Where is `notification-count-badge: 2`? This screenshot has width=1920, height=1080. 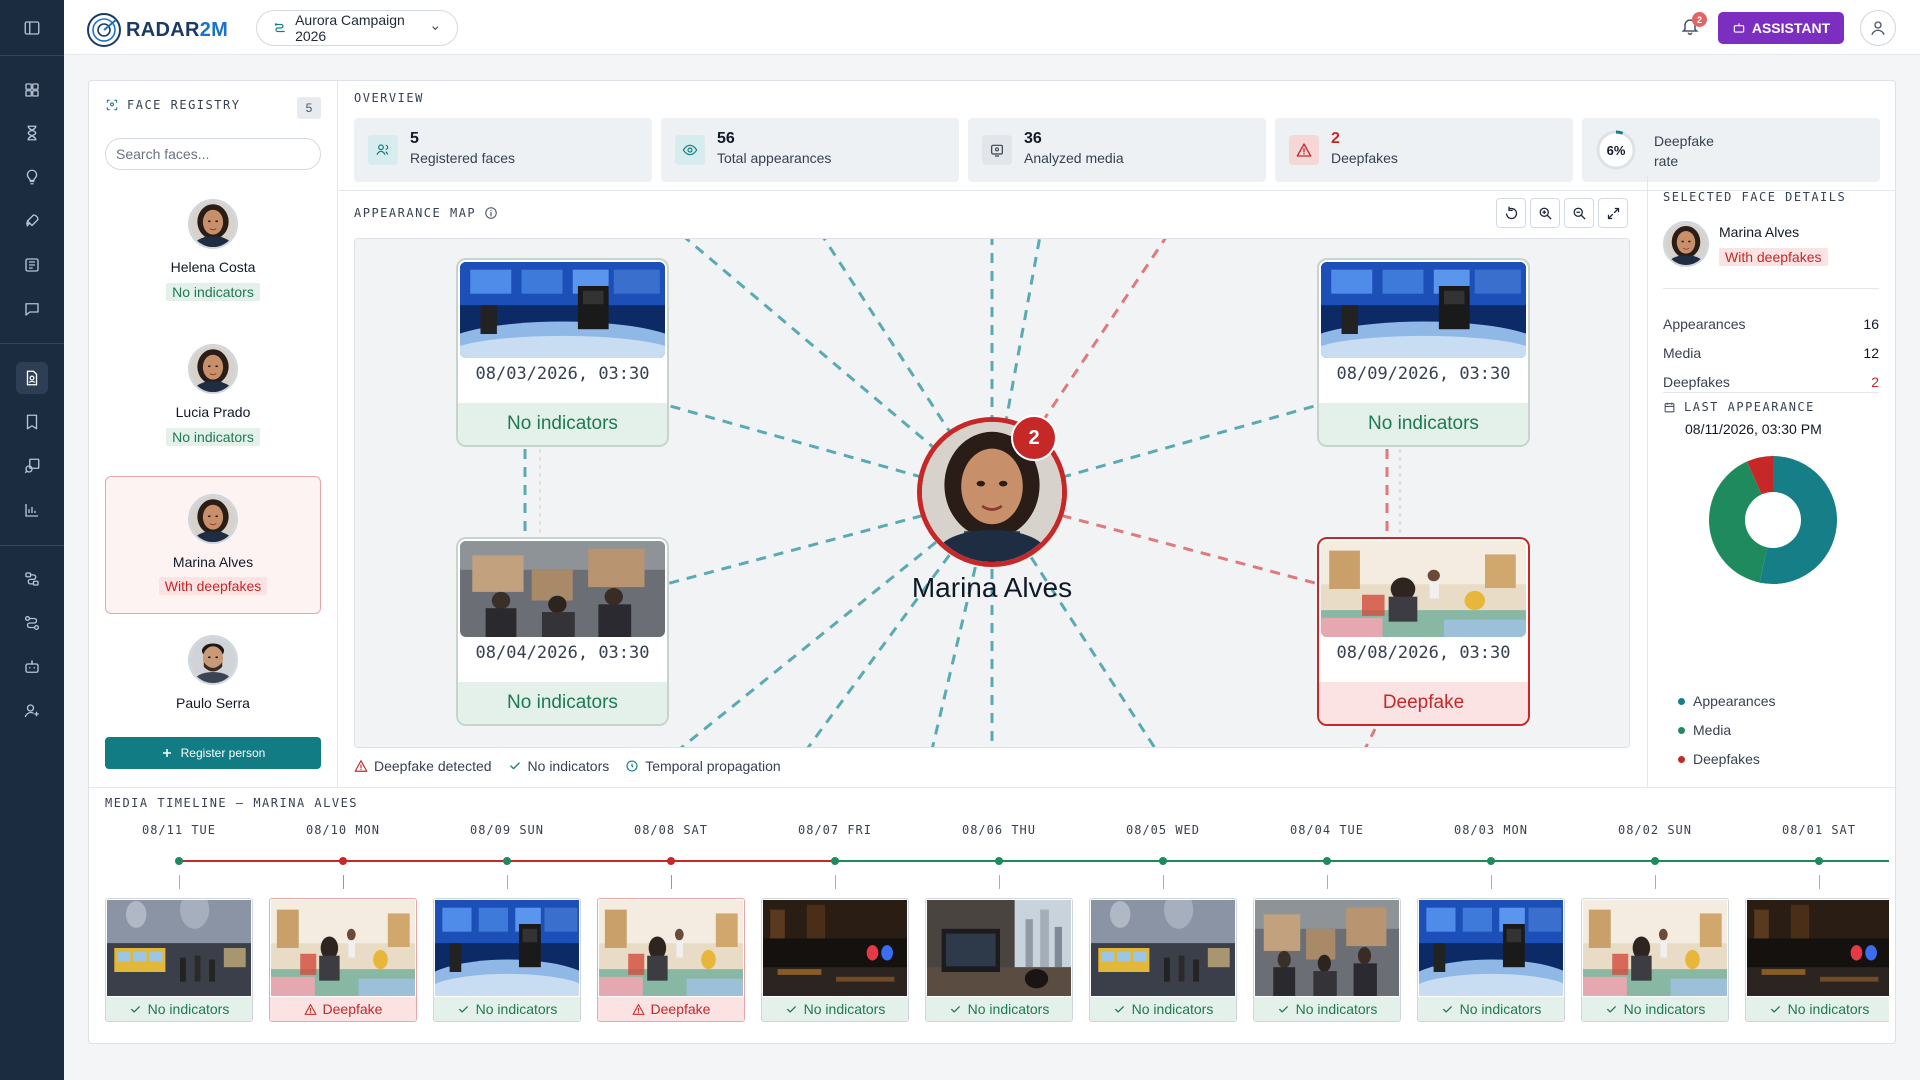
notification-count-badge: 2 is located at coordinates (1699, 19).